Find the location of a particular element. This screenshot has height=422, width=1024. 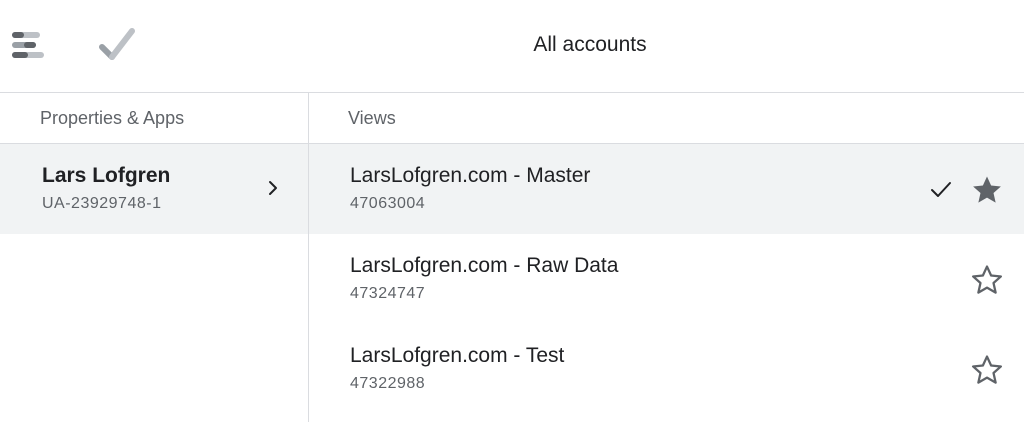

chevron-right-icon is located at coordinates (273, 188).